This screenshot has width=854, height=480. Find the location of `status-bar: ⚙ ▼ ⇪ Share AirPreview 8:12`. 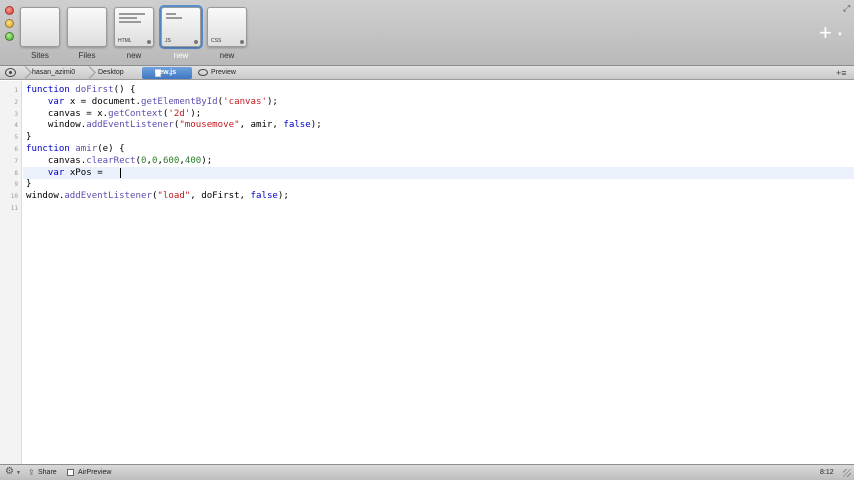

status-bar: ⚙ ▼ ⇪ Share AirPreview 8:12 is located at coordinates (427, 472).